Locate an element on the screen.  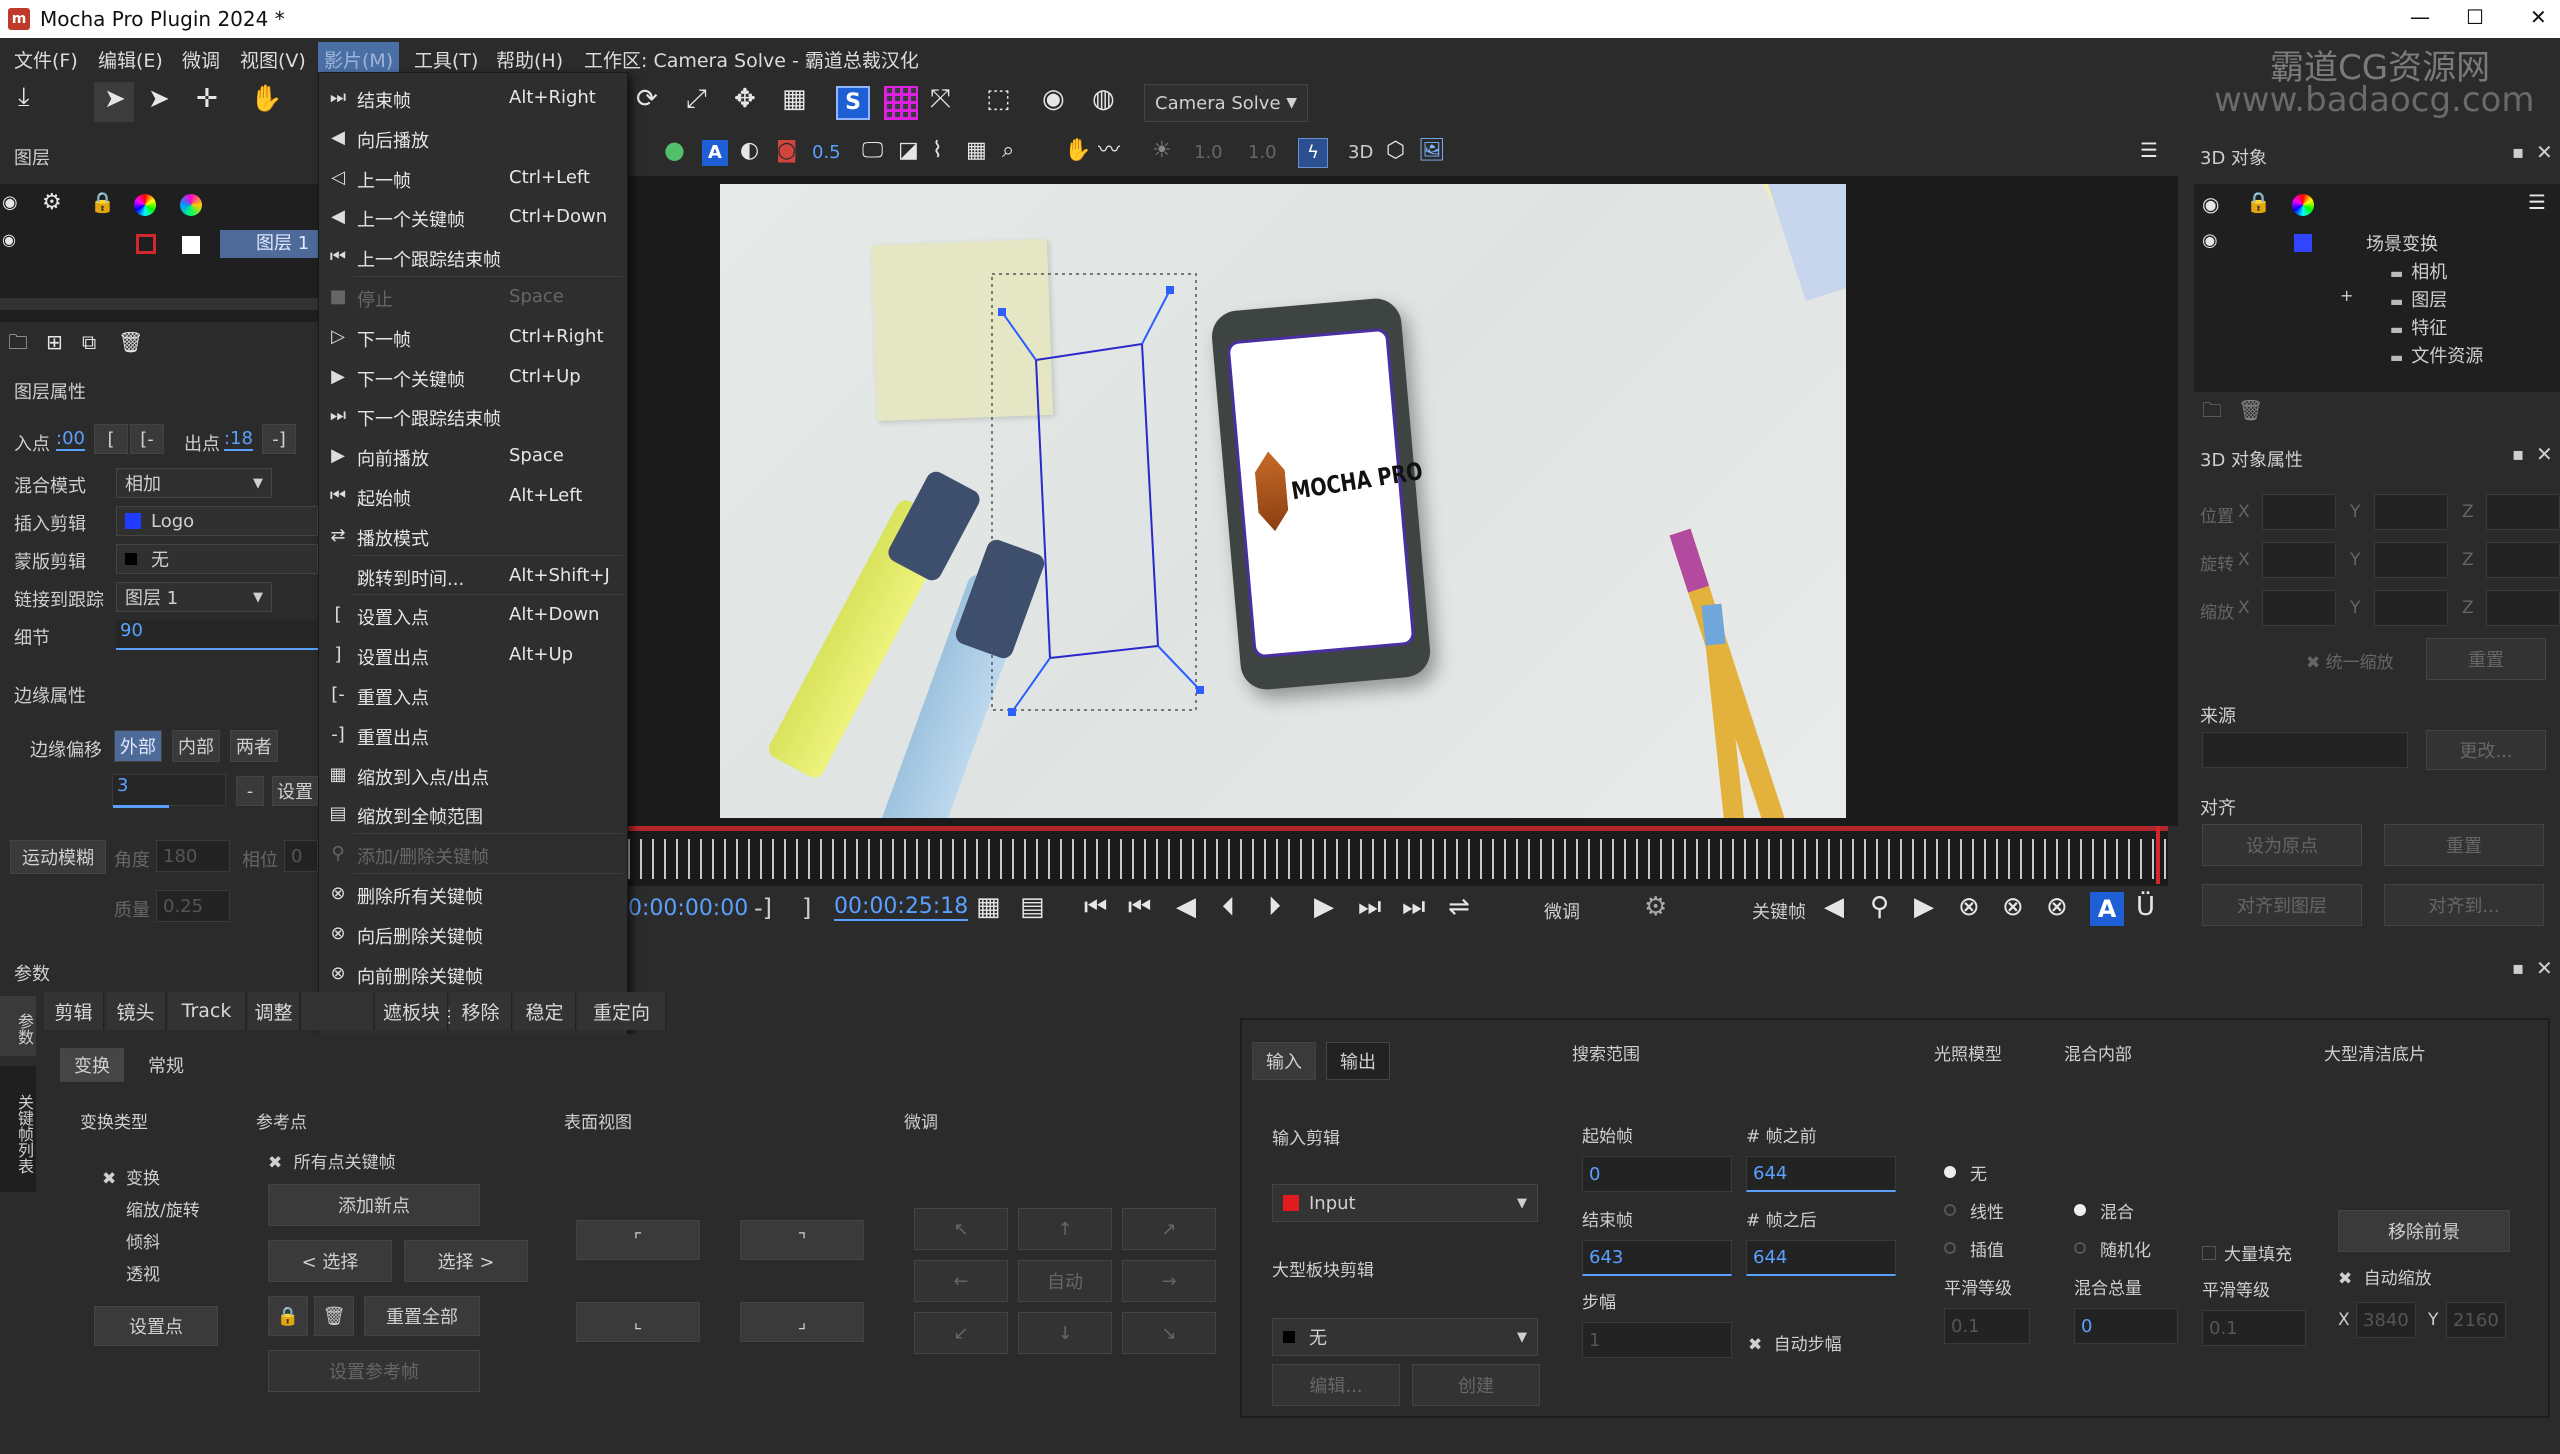
edge-set-button: 设置 is located at coordinates (295, 791).